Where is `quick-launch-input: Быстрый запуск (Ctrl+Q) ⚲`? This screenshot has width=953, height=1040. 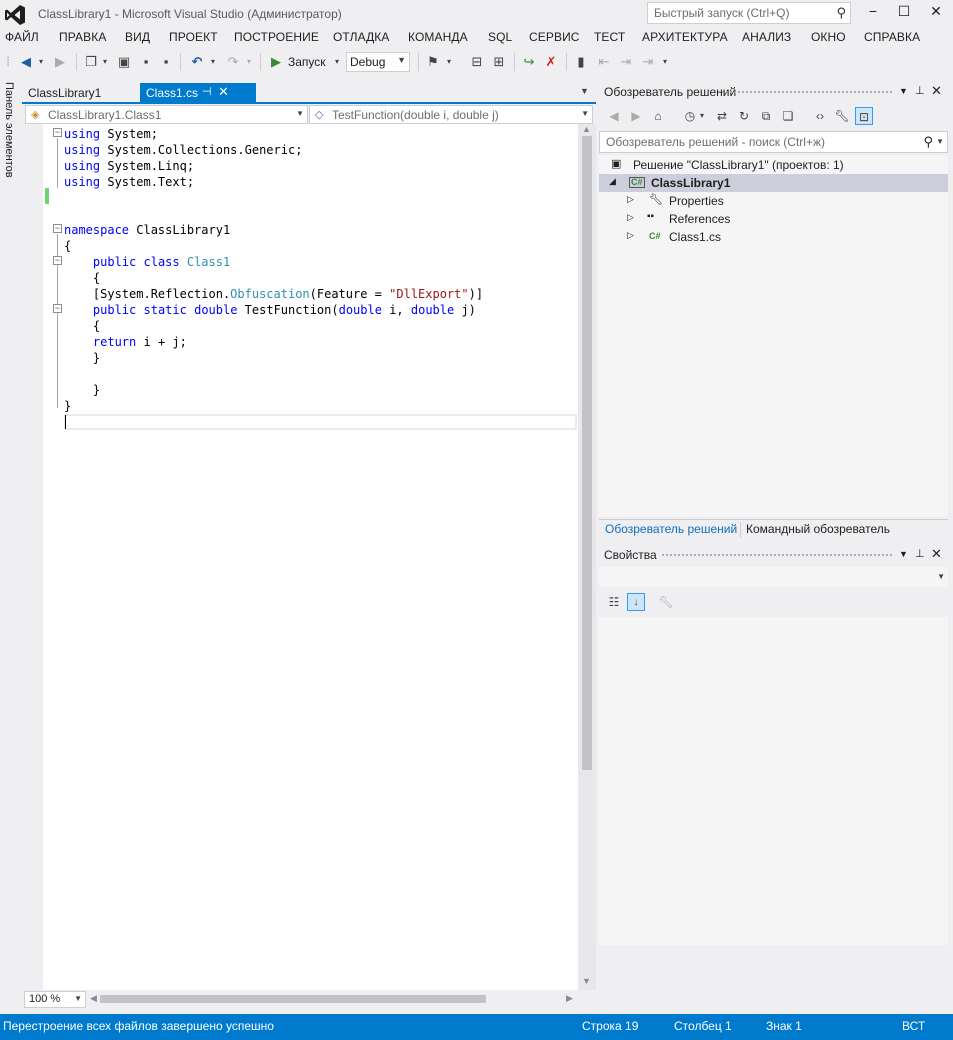 quick-launch-input: Быстрый запуск (Ctrl+Q) ⚲ is located at coordinates (749, 13).